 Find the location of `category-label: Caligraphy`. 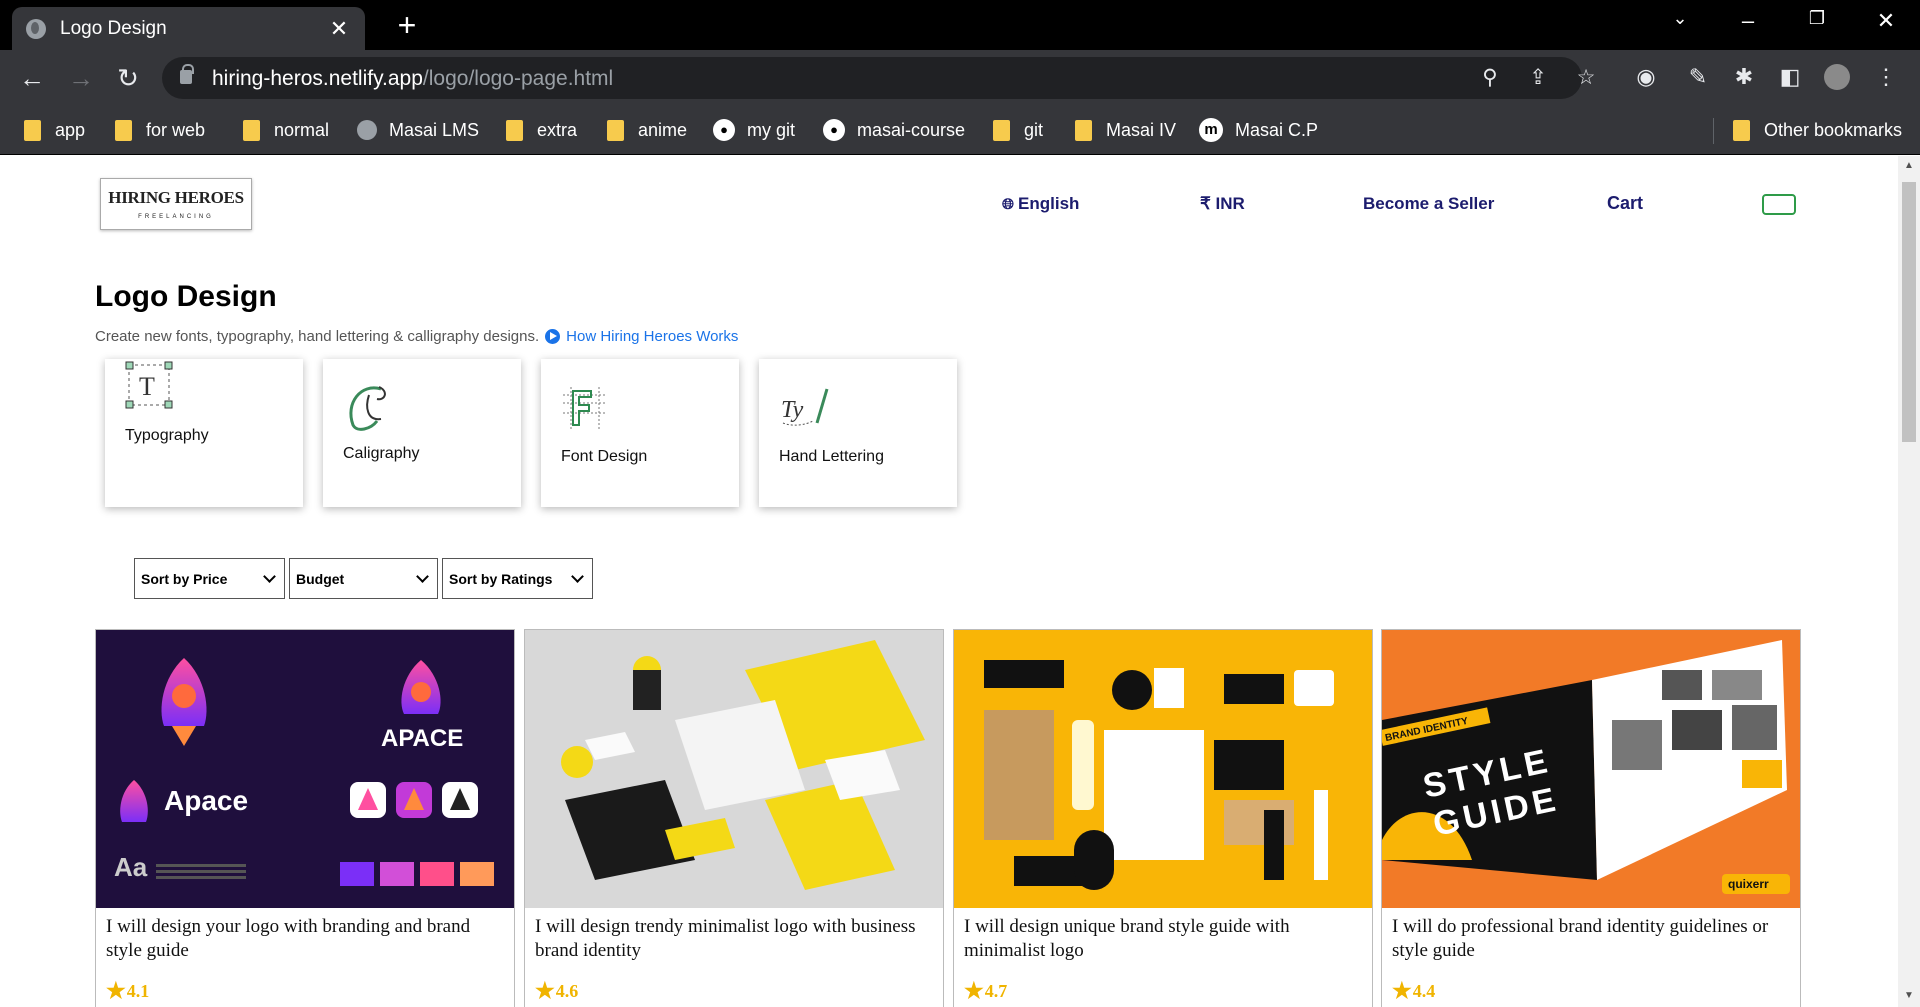

category-label: Caligraphy is located at coordinates (381, 453).